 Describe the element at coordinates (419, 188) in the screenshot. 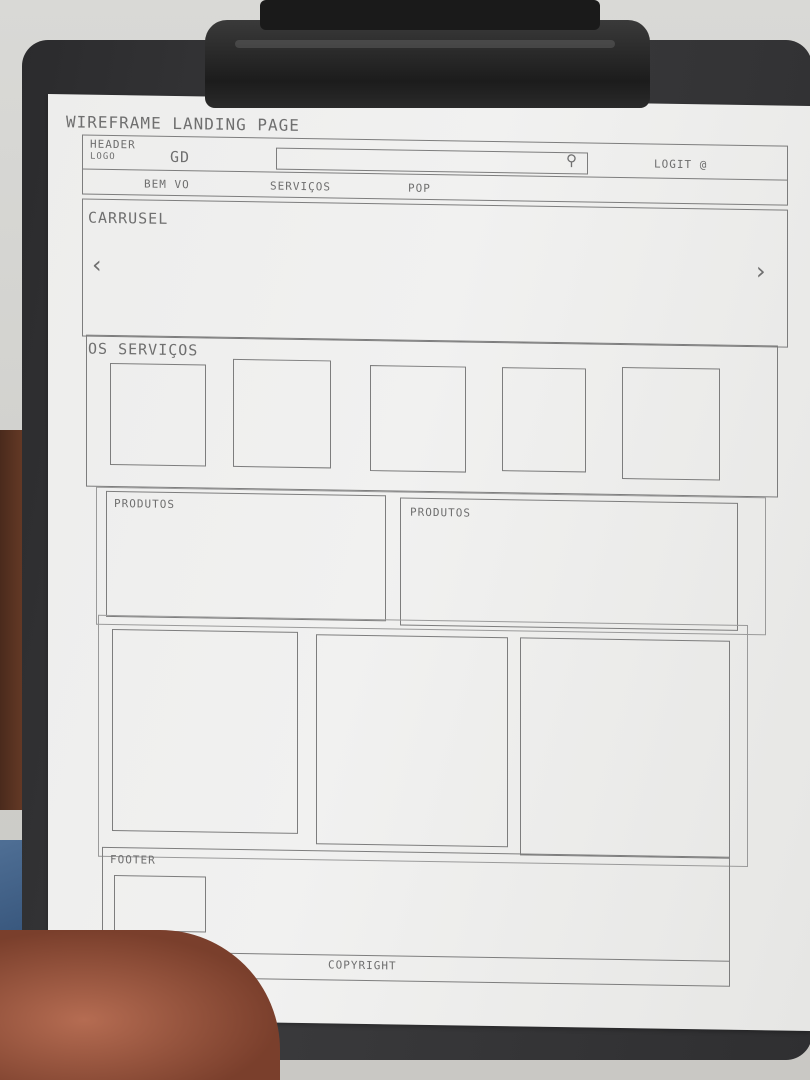

I see `nav-item-3: POP` at that location.